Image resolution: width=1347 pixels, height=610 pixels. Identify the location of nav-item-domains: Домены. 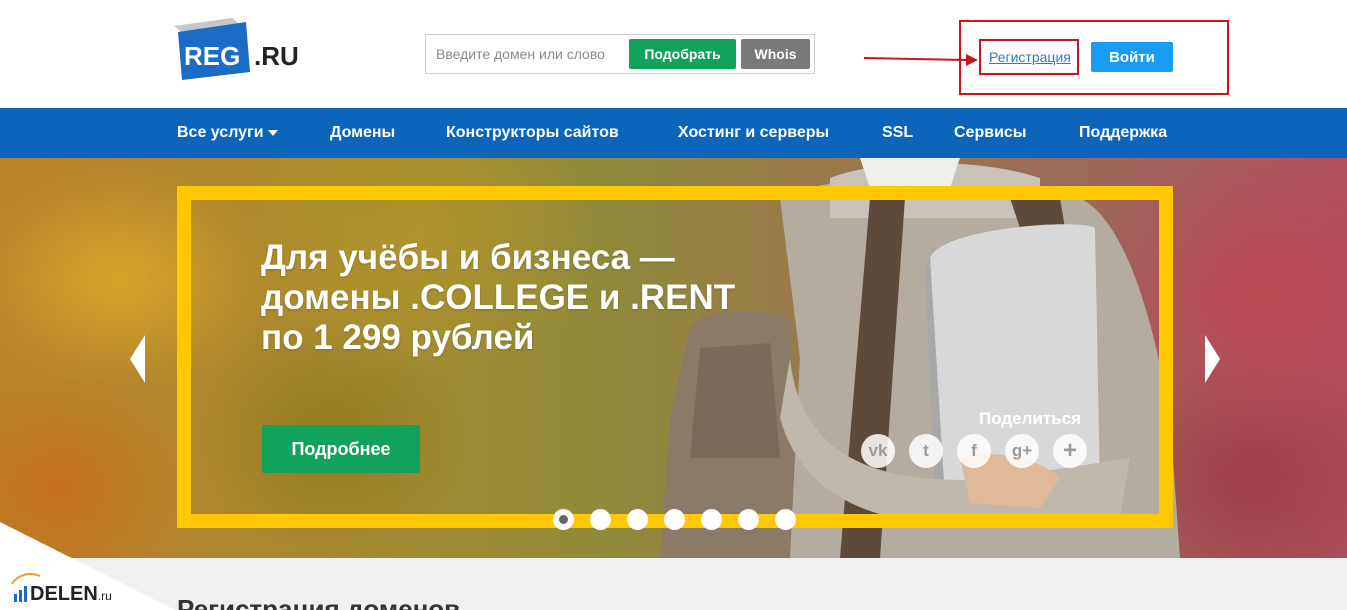
(362, 133).